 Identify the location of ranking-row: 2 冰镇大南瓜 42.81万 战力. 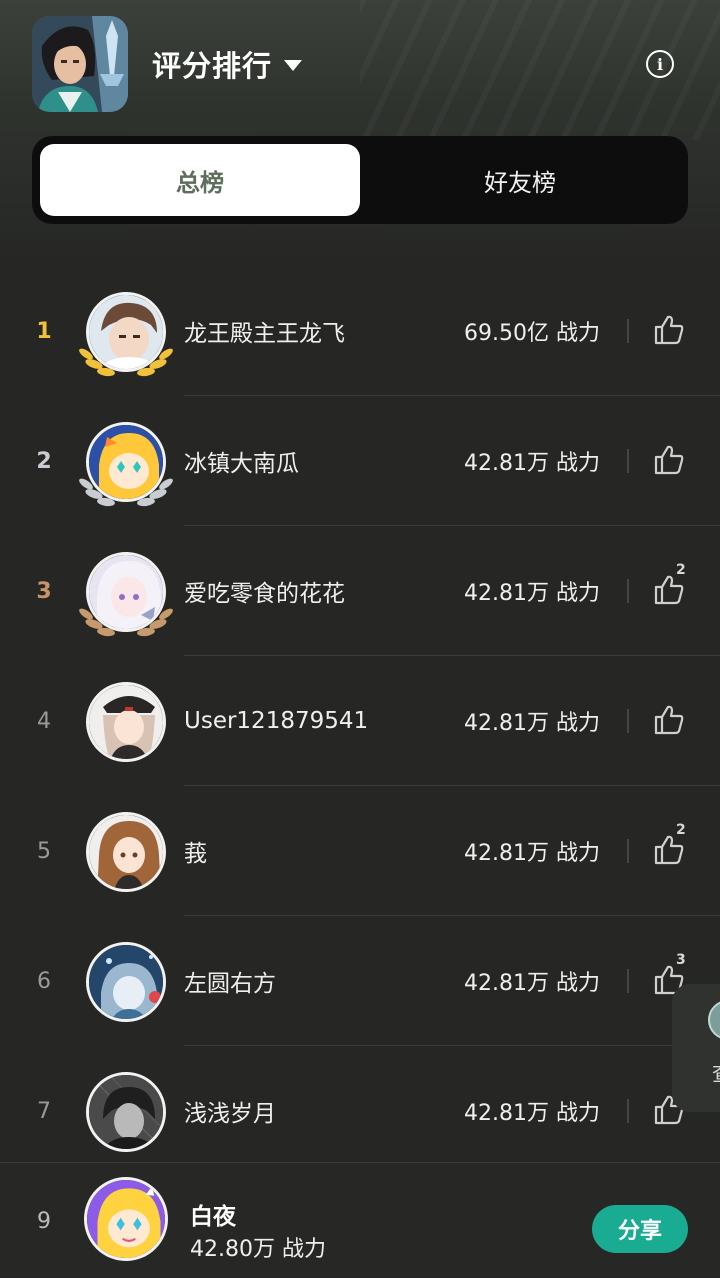
(360, 461).